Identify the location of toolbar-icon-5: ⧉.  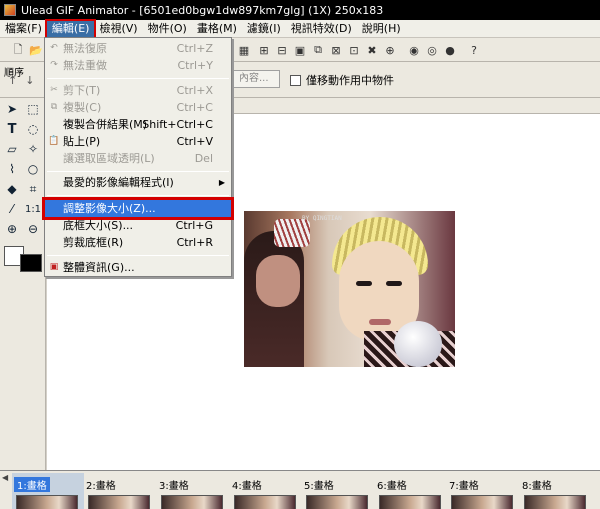
(318, 50).